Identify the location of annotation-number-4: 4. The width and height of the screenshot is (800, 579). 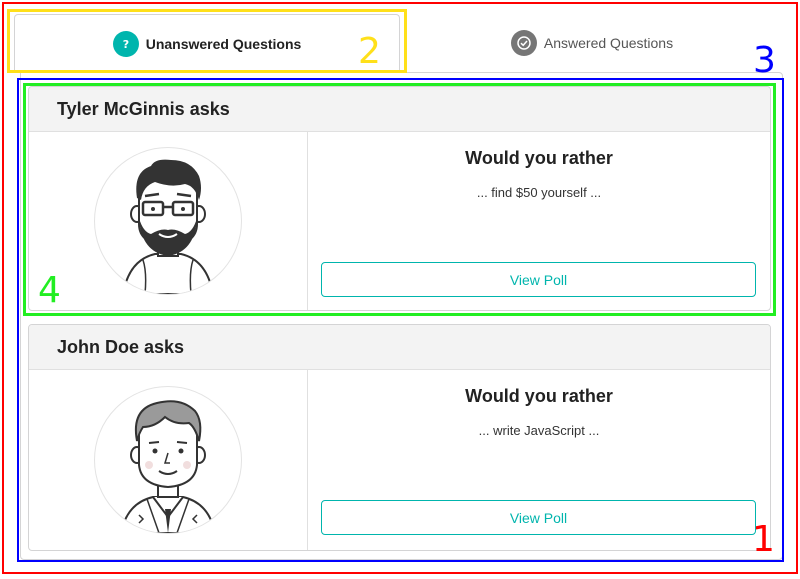
(49, 290).